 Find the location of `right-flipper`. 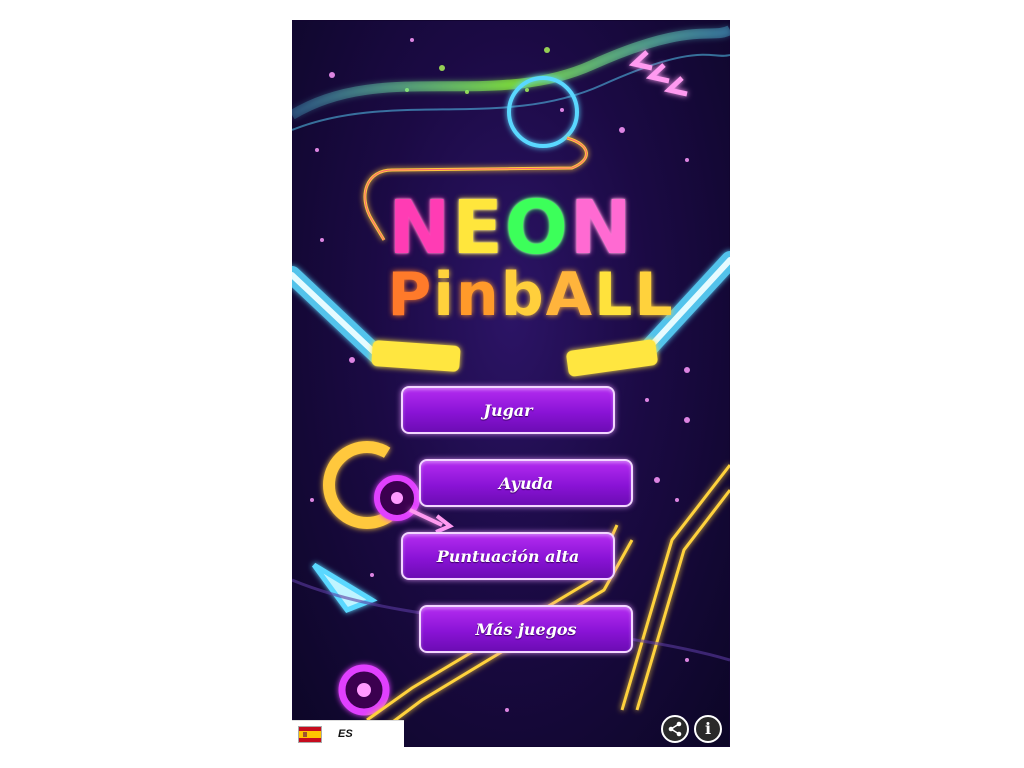

right-flipper is located at coordinates (612, 358).